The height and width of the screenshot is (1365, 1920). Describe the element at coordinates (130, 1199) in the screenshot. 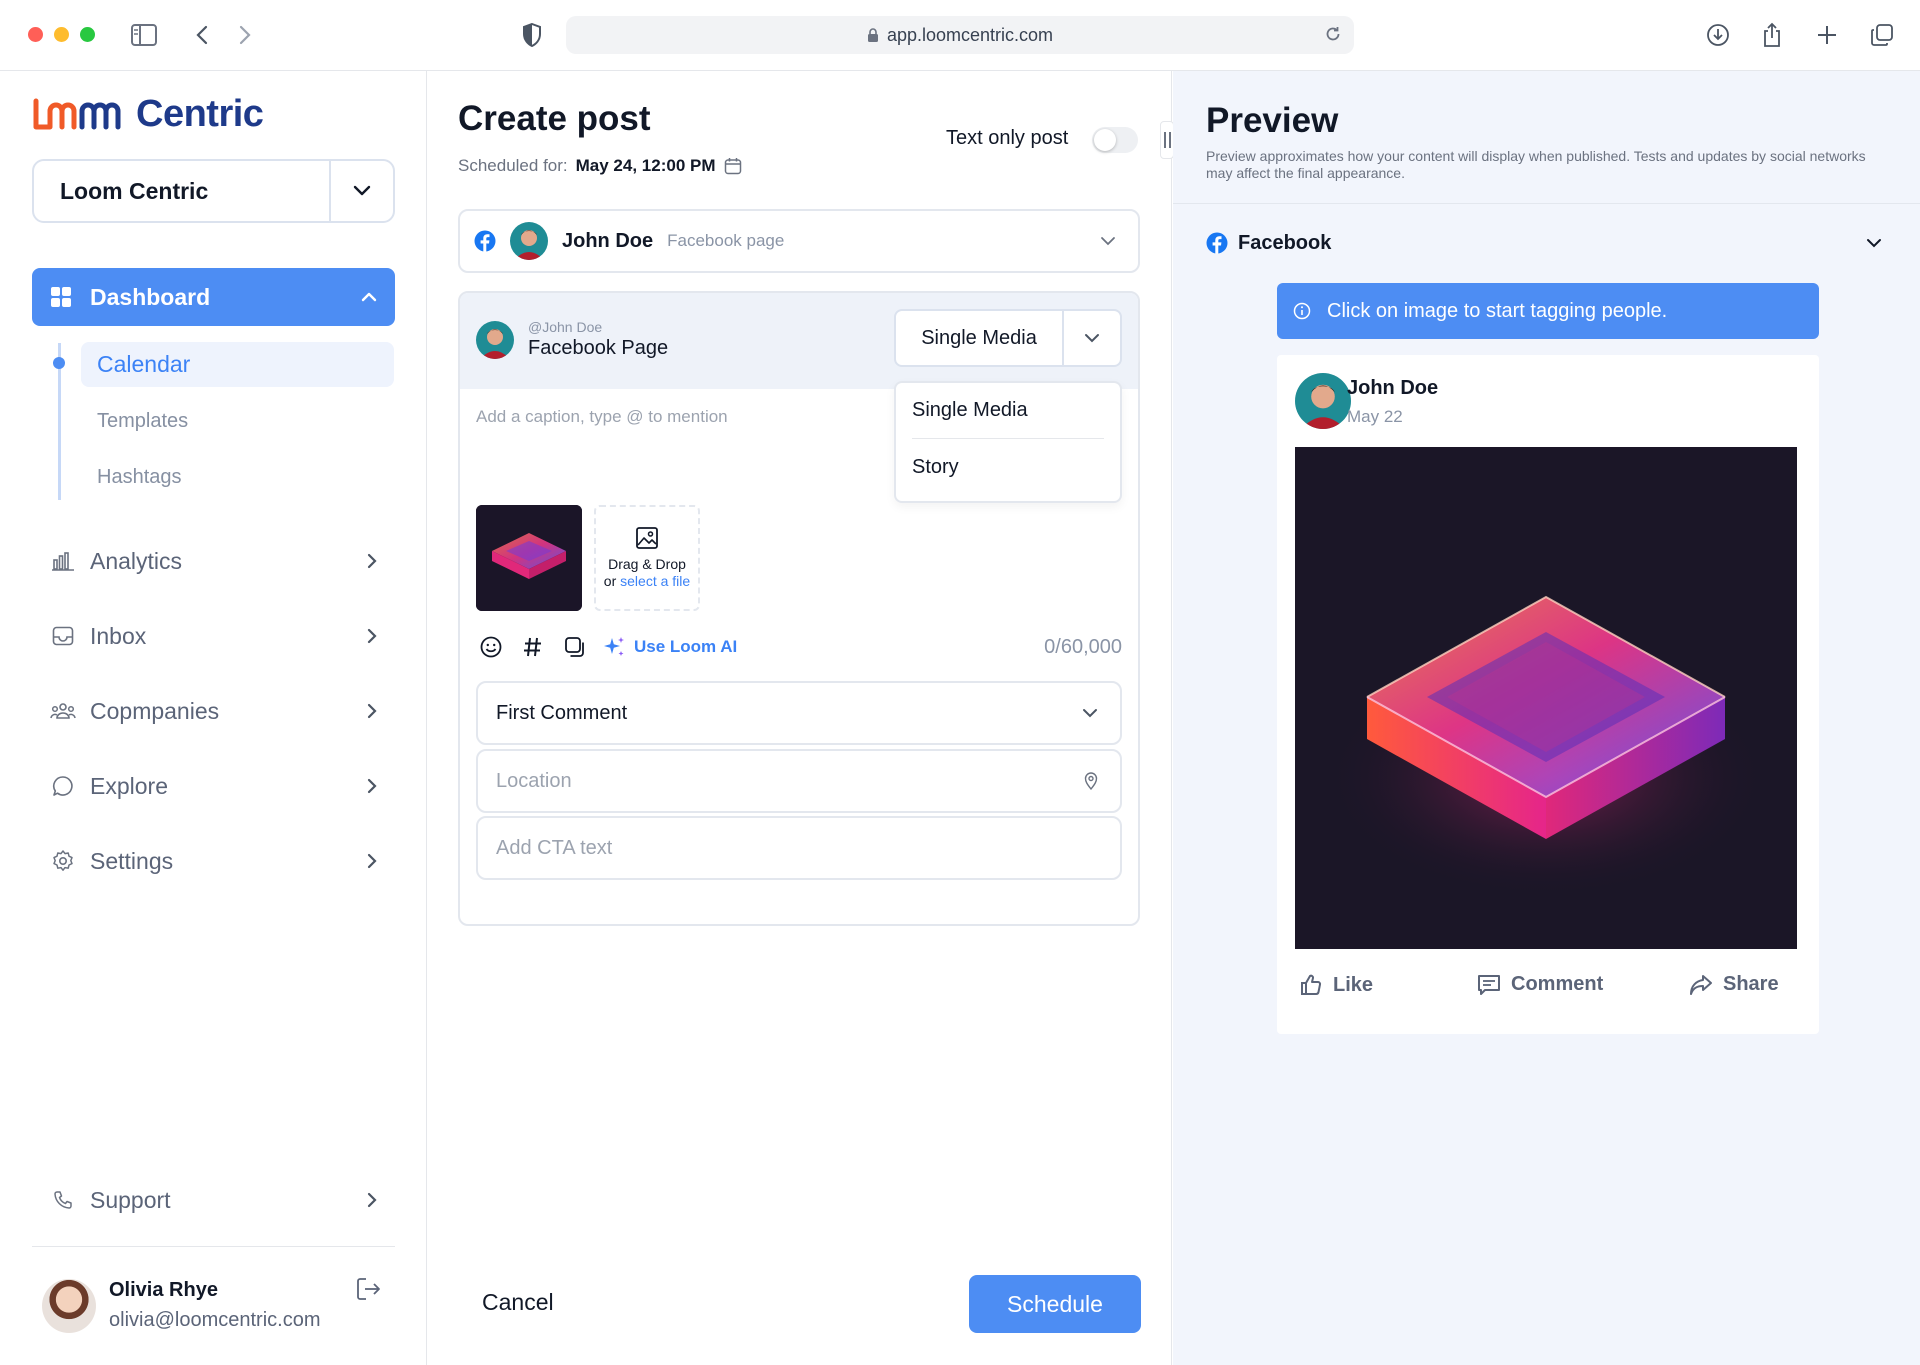

I see `sidebar-item-label: Support` at that location.